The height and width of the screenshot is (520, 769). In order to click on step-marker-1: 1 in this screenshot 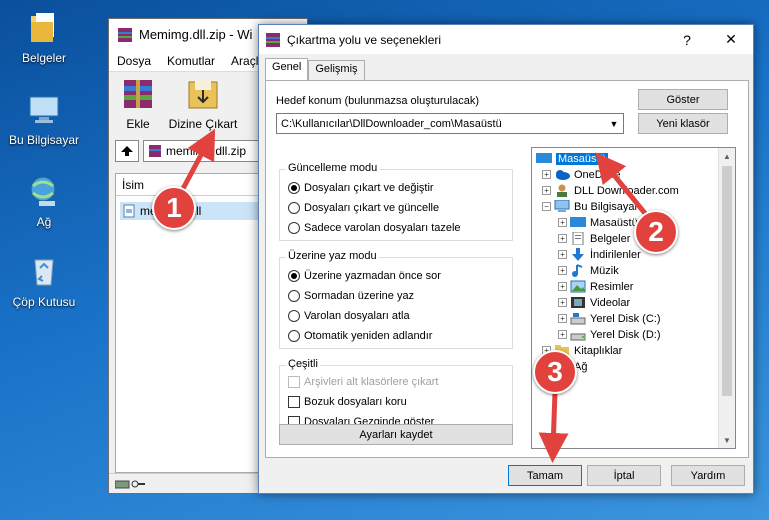, I will do `click(174, 208)`.